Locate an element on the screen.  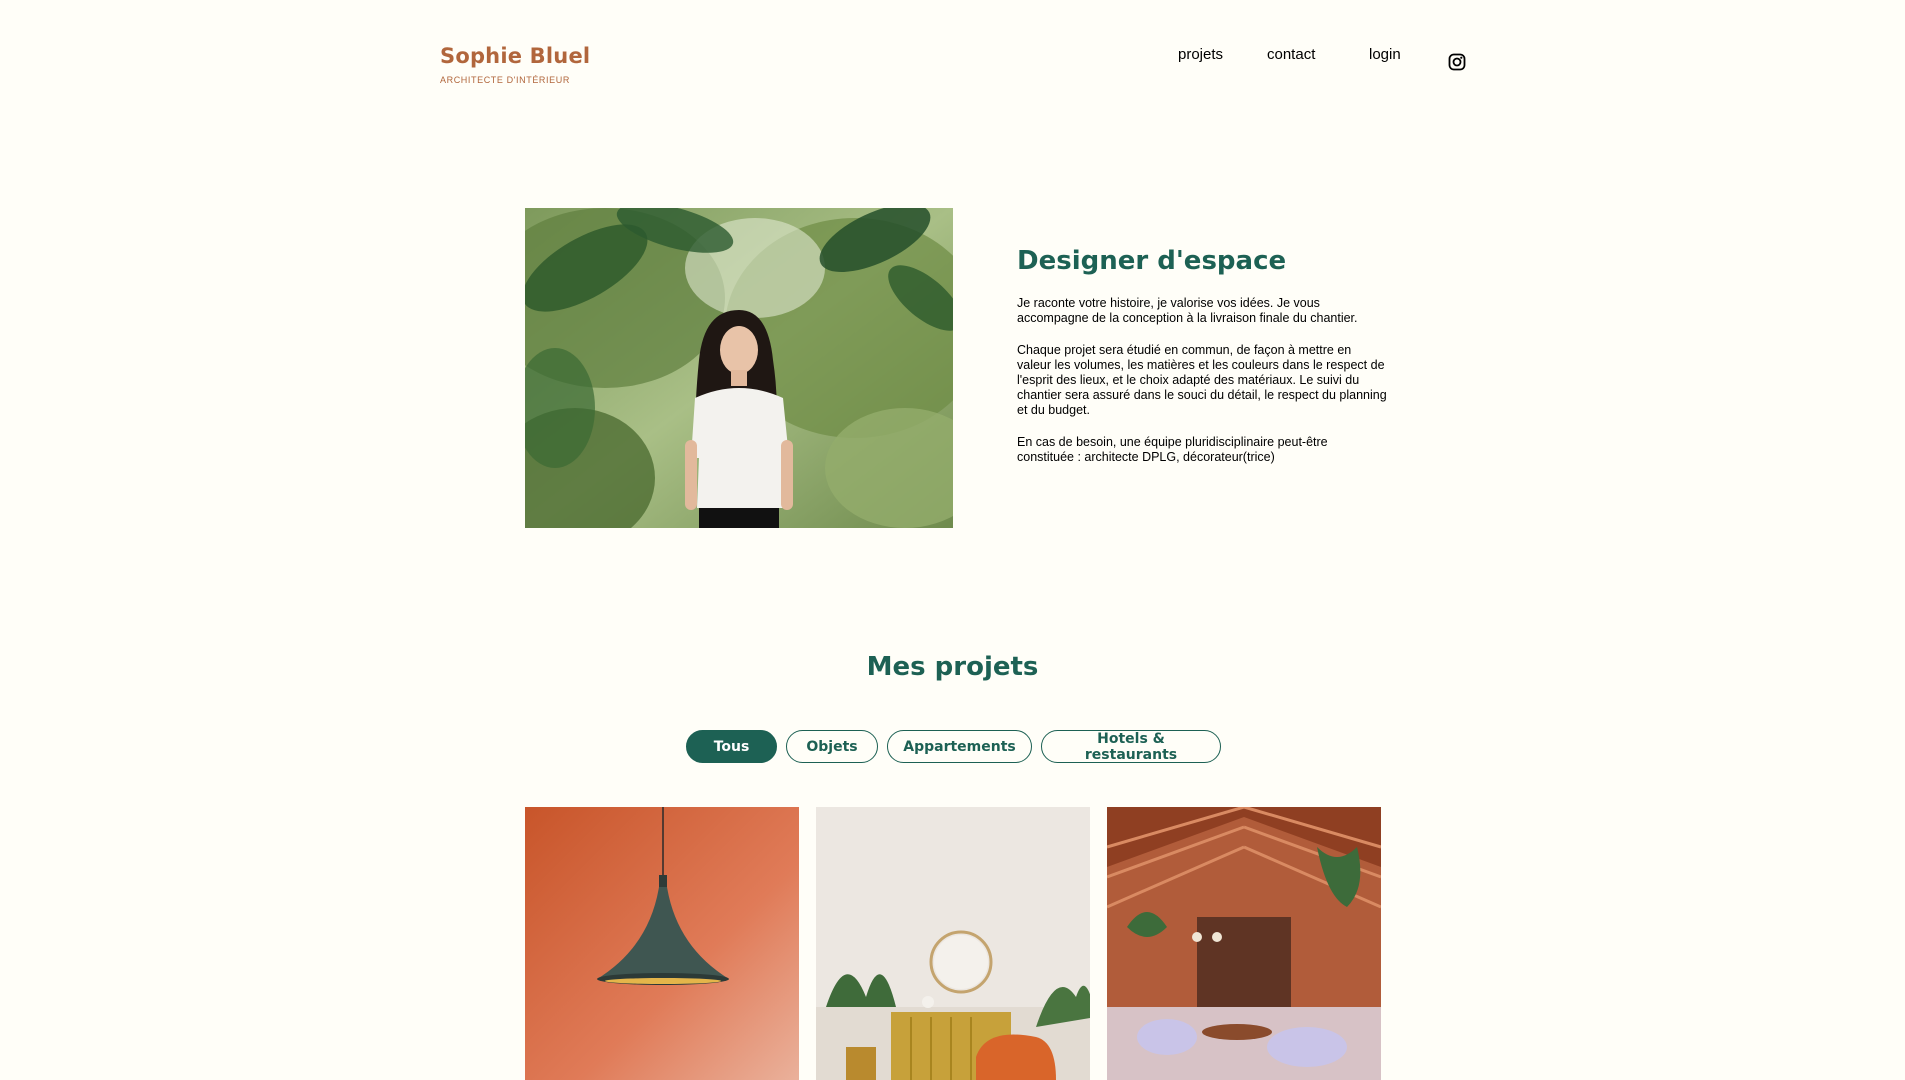
filter-button-tous: Tous is located at coordinates (731, 746).